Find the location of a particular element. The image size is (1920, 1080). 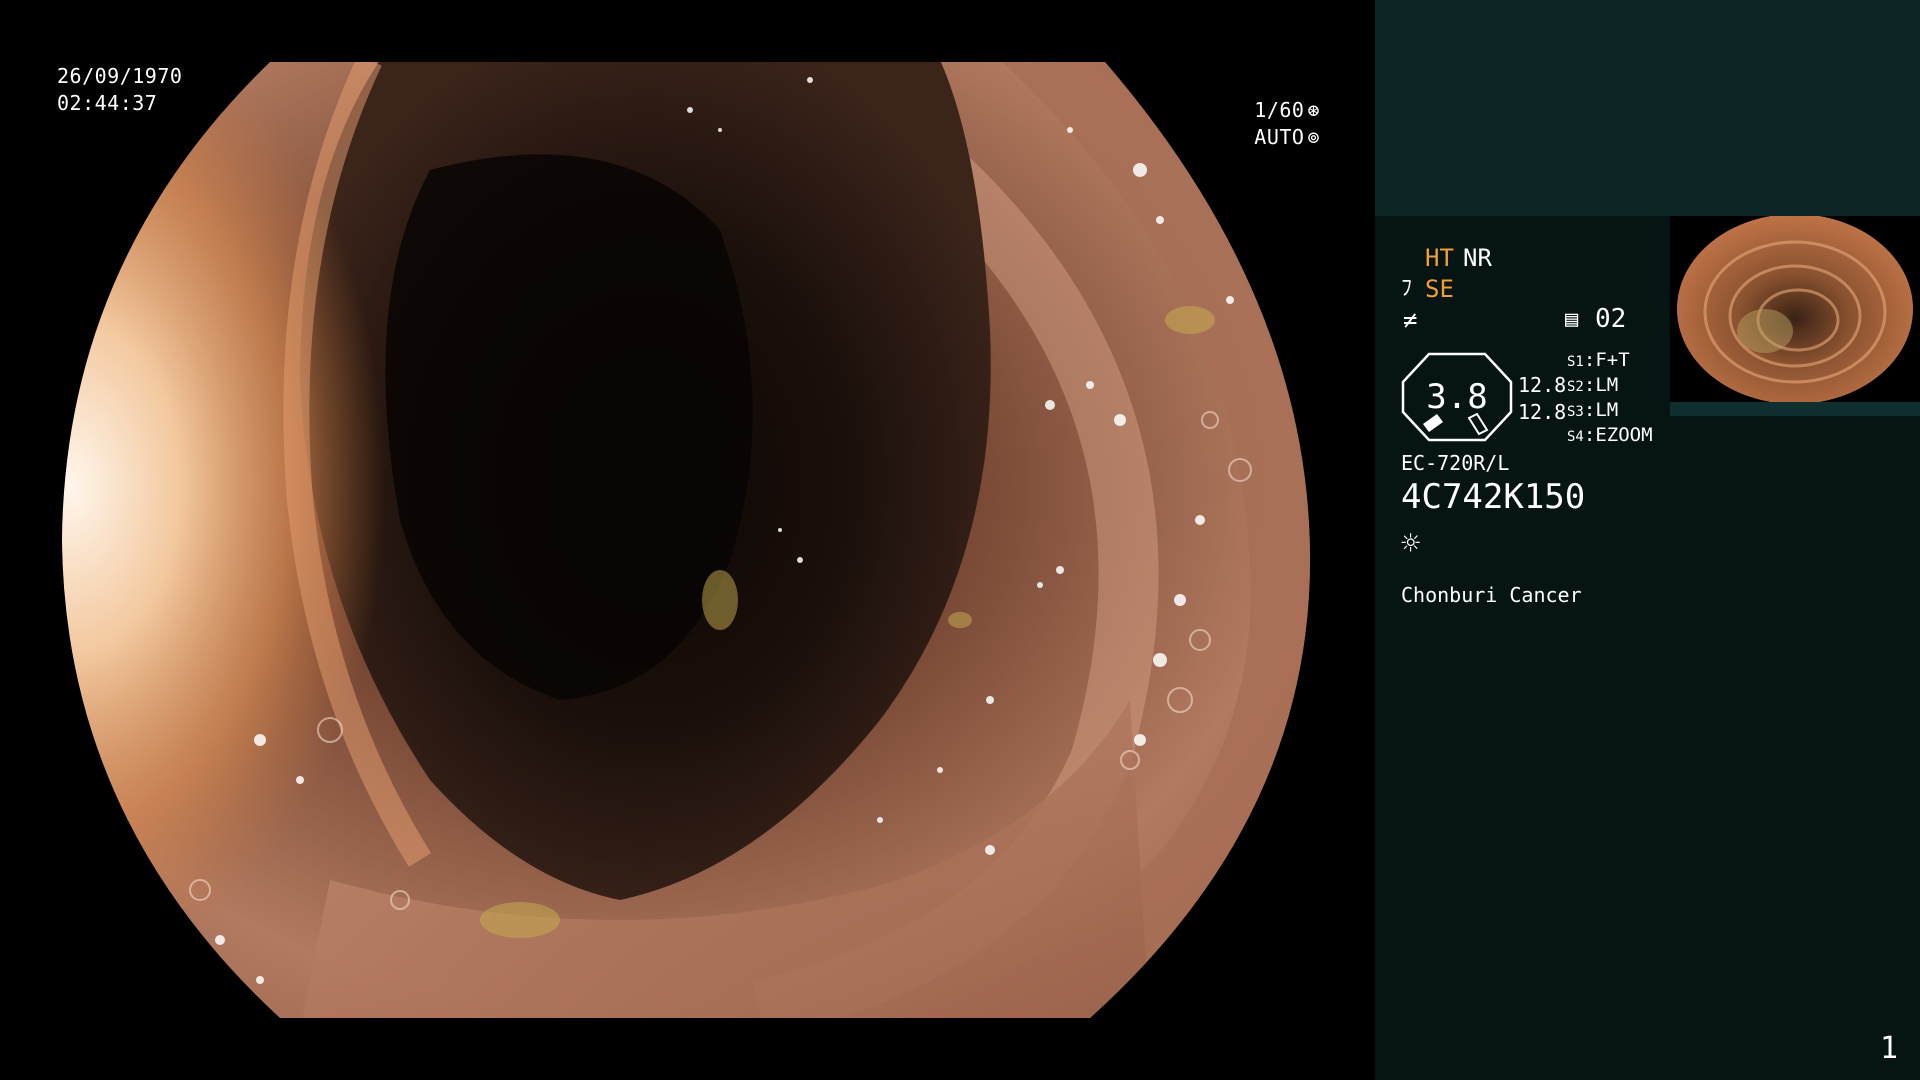

scope-serial: 4C742K150 is located at coordinates (1493, 497).